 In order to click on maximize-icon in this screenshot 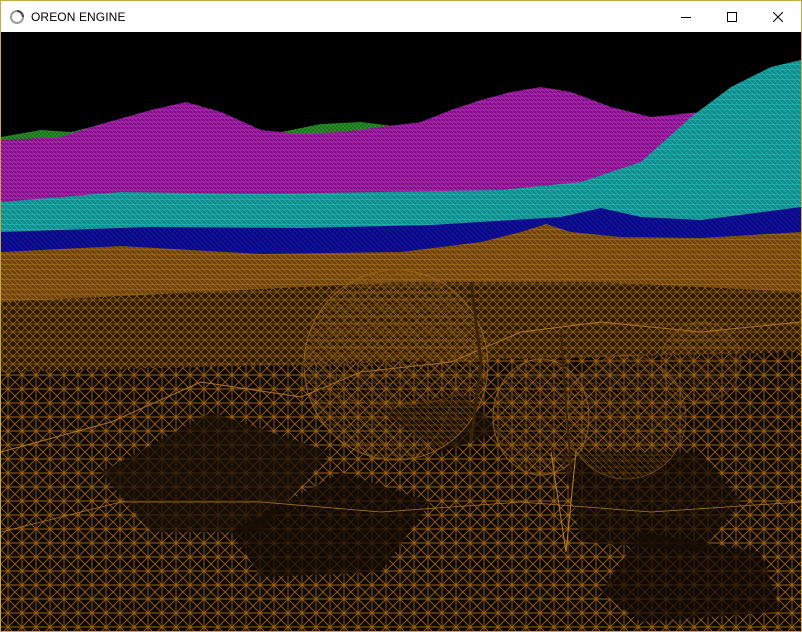, I will do `click(732, 16)`.